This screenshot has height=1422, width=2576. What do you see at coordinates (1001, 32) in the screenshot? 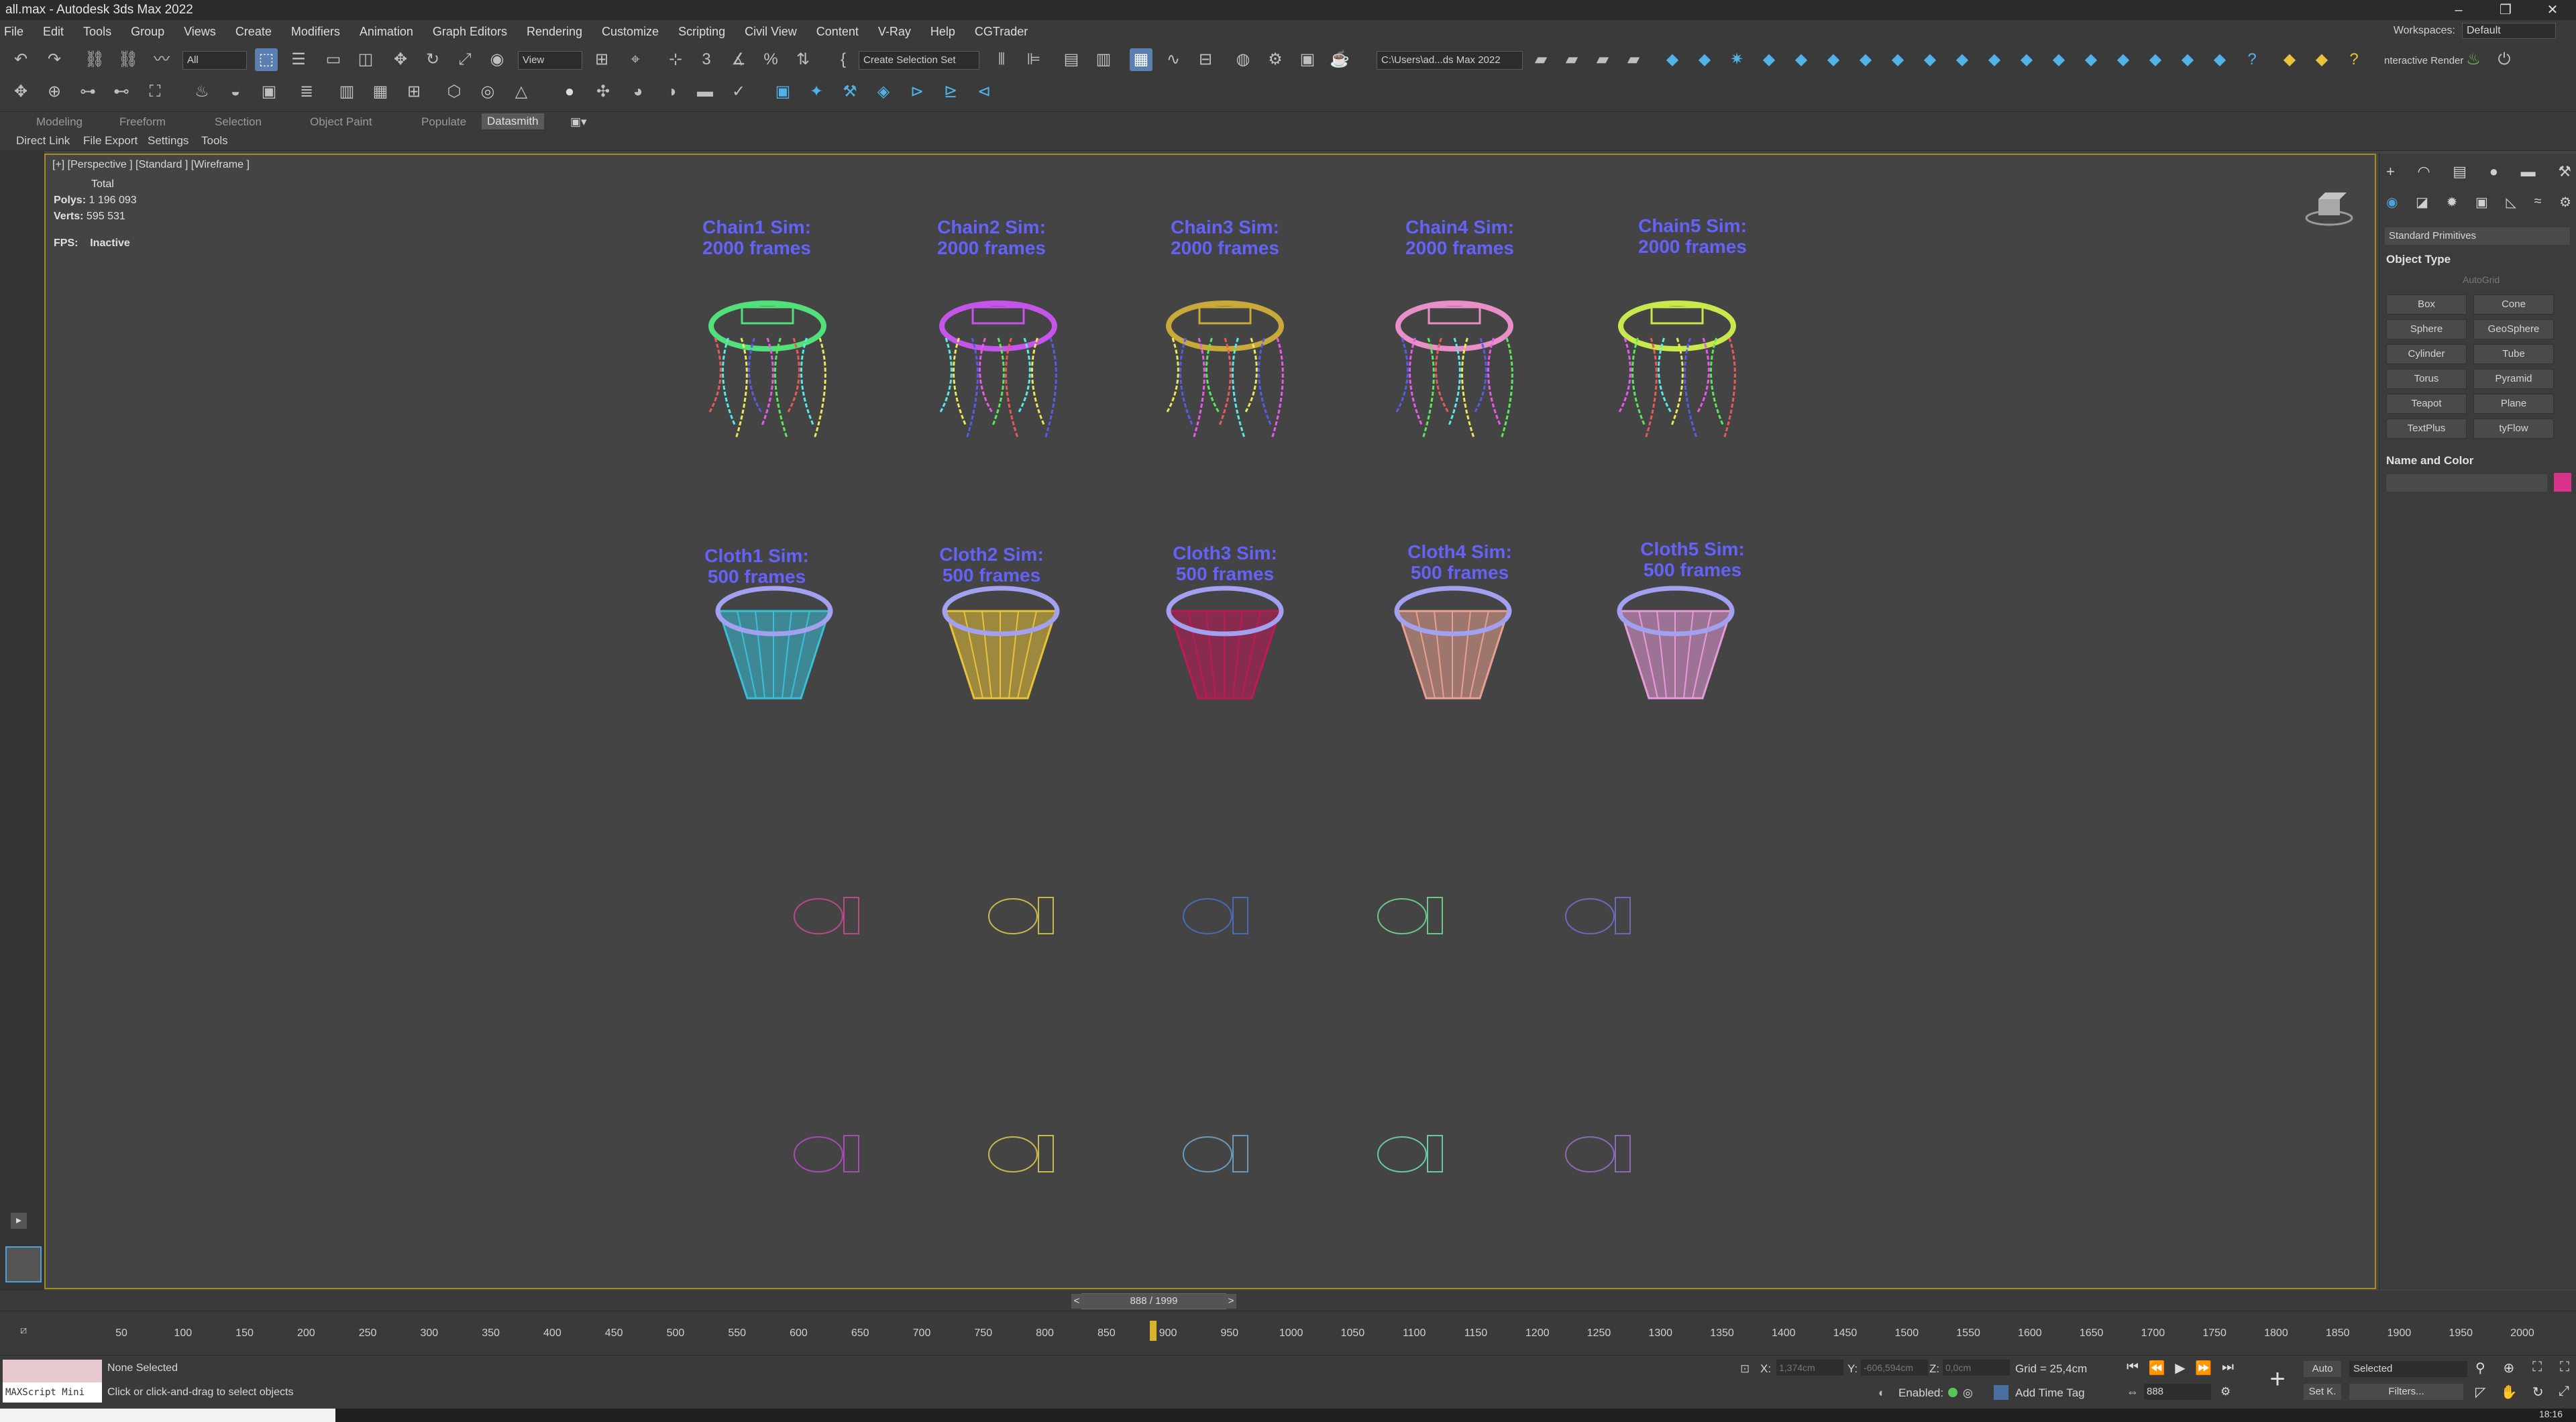
I see `menu-cgtrader: CGTrader` at bounding box center [1001, 32].